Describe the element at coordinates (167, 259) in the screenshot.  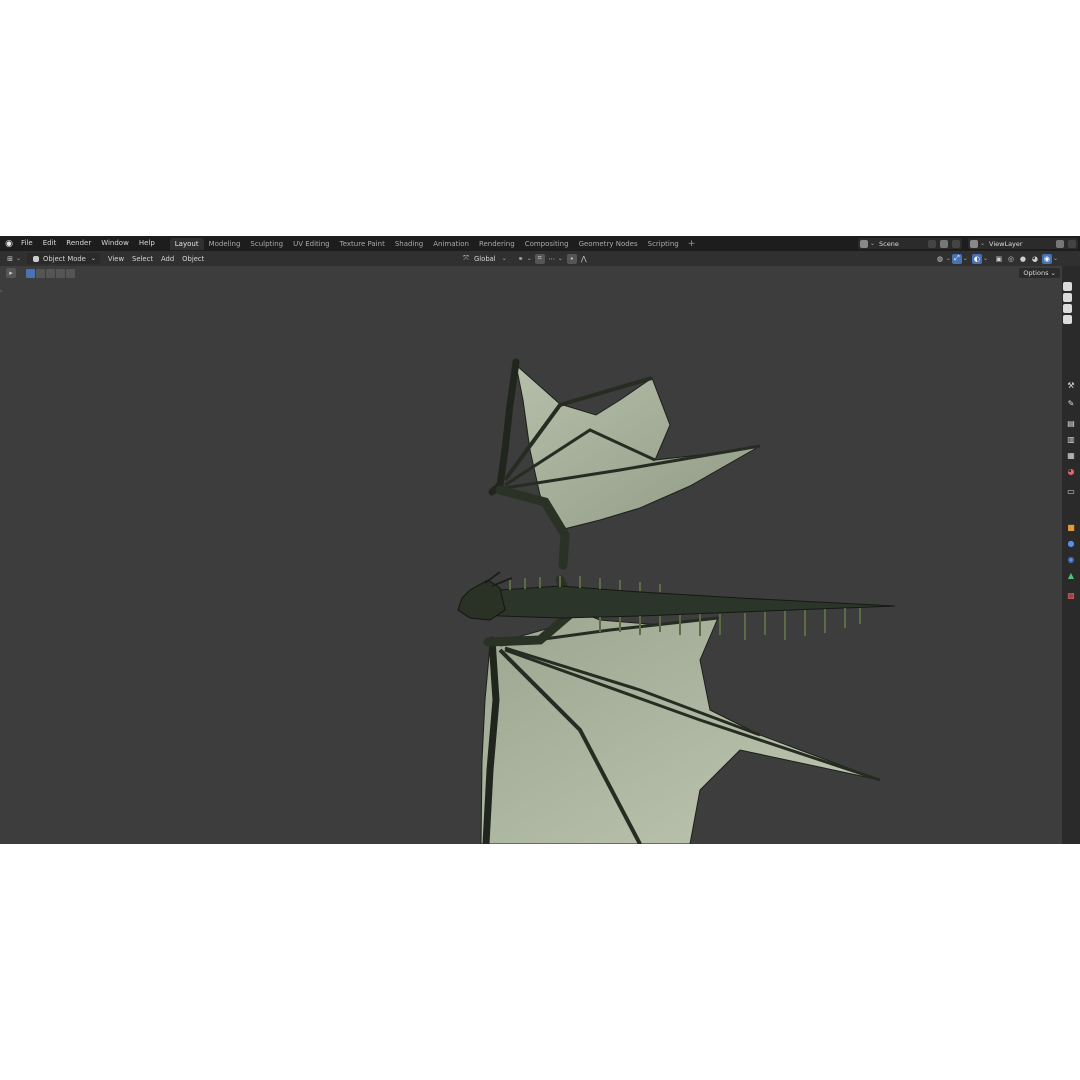
I see `menu-add: Add` at that location.